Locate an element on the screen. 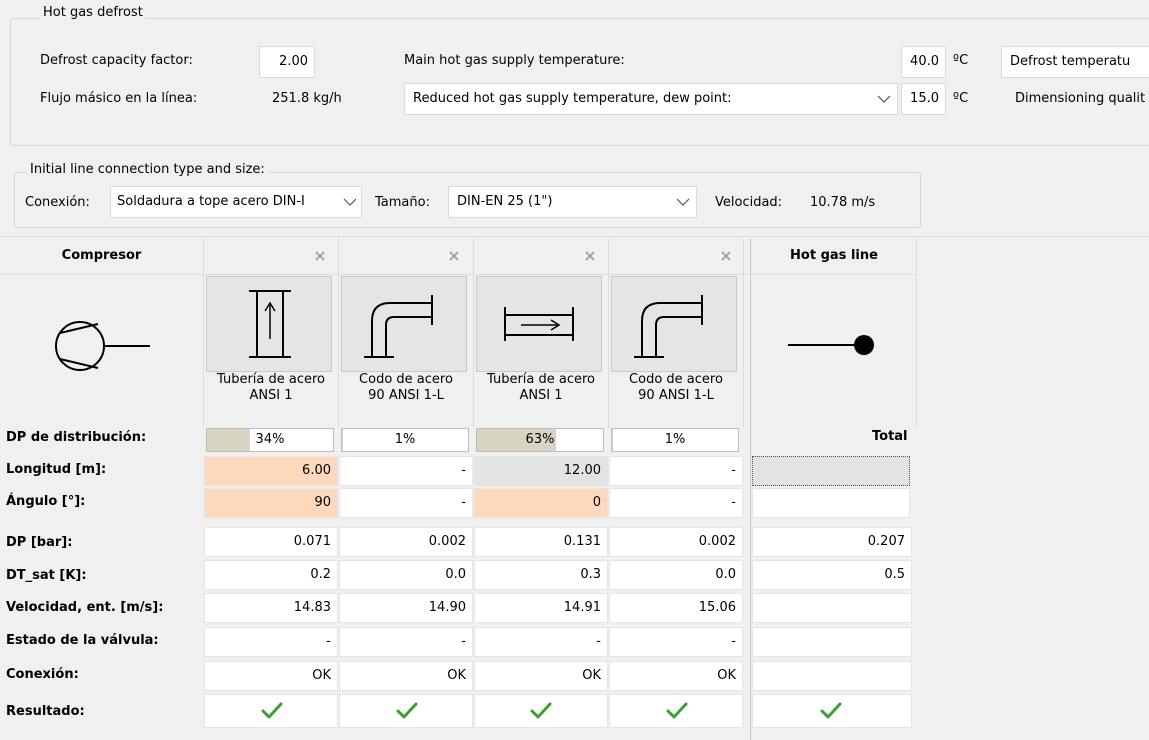 Image resolution: width=1149 pixels, height=740 pixels. component-1-name: Tubería de acero ANSI 1 is located at coordinates (271, 388).